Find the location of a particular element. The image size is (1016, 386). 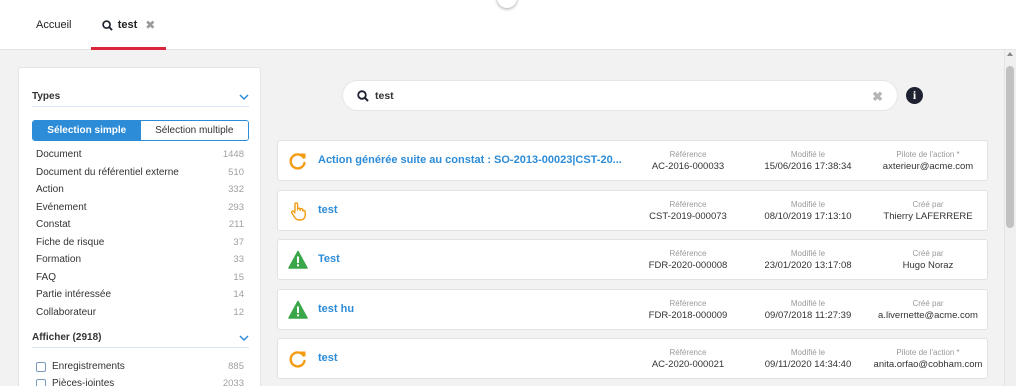

type-label: Collaborateur is located at coordinates (66, 312).